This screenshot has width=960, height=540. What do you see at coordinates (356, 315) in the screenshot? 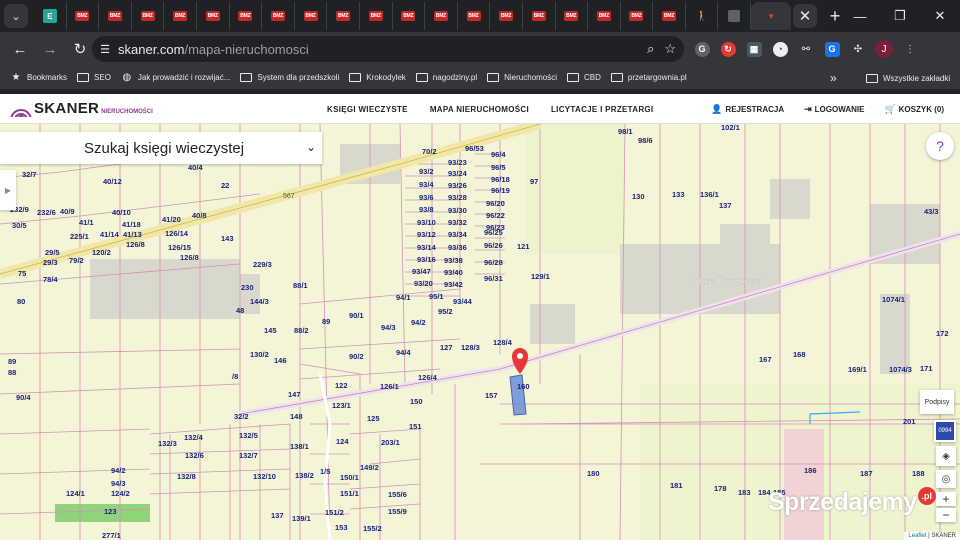
I see `parcel-number-label: 90/1` at bounding box center [356, 315].